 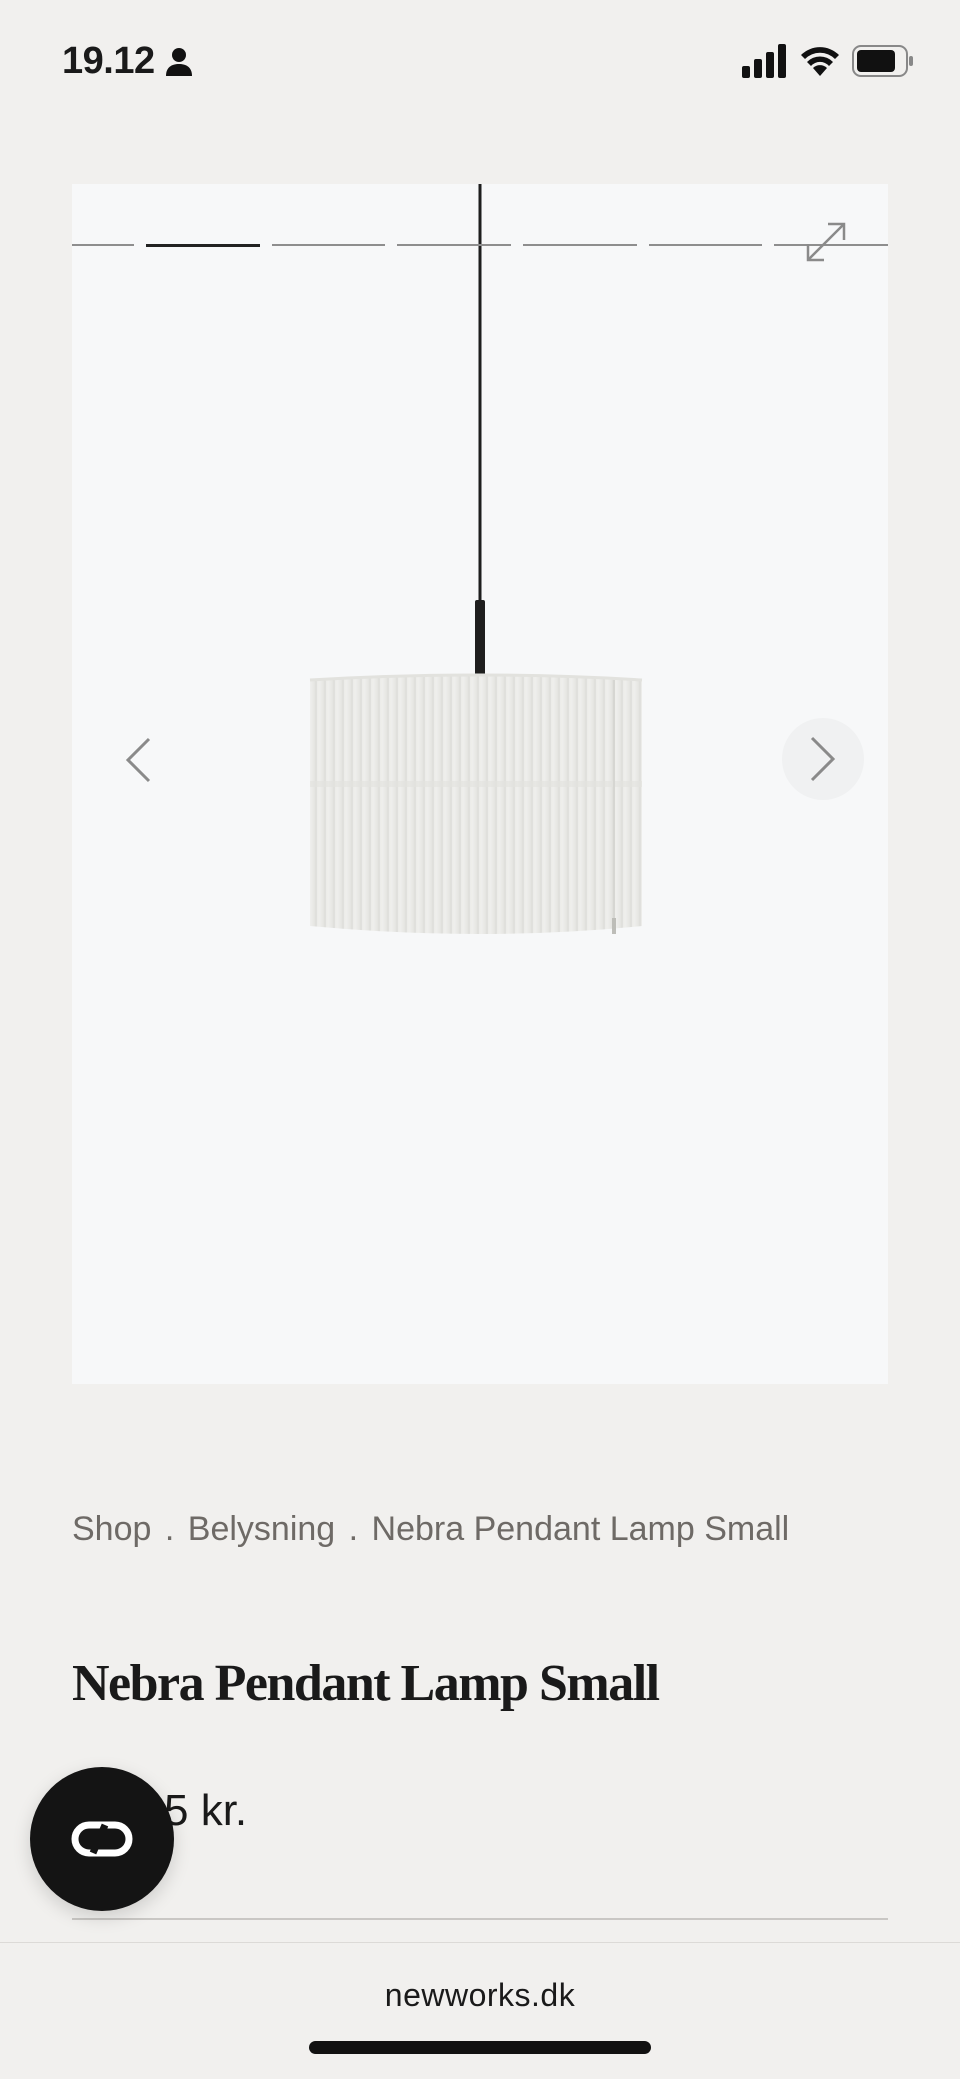 I want to click on breadcrumb-shop: Shop, so click(x=111, y=1529).